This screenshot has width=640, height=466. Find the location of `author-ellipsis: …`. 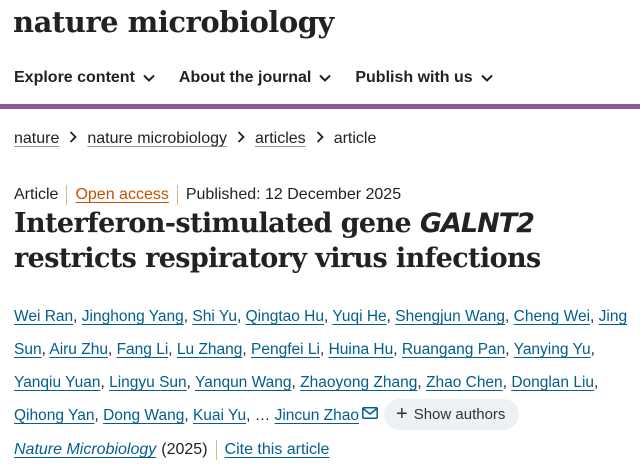

author-ellipsis: … is located at coordinates (262, 415).